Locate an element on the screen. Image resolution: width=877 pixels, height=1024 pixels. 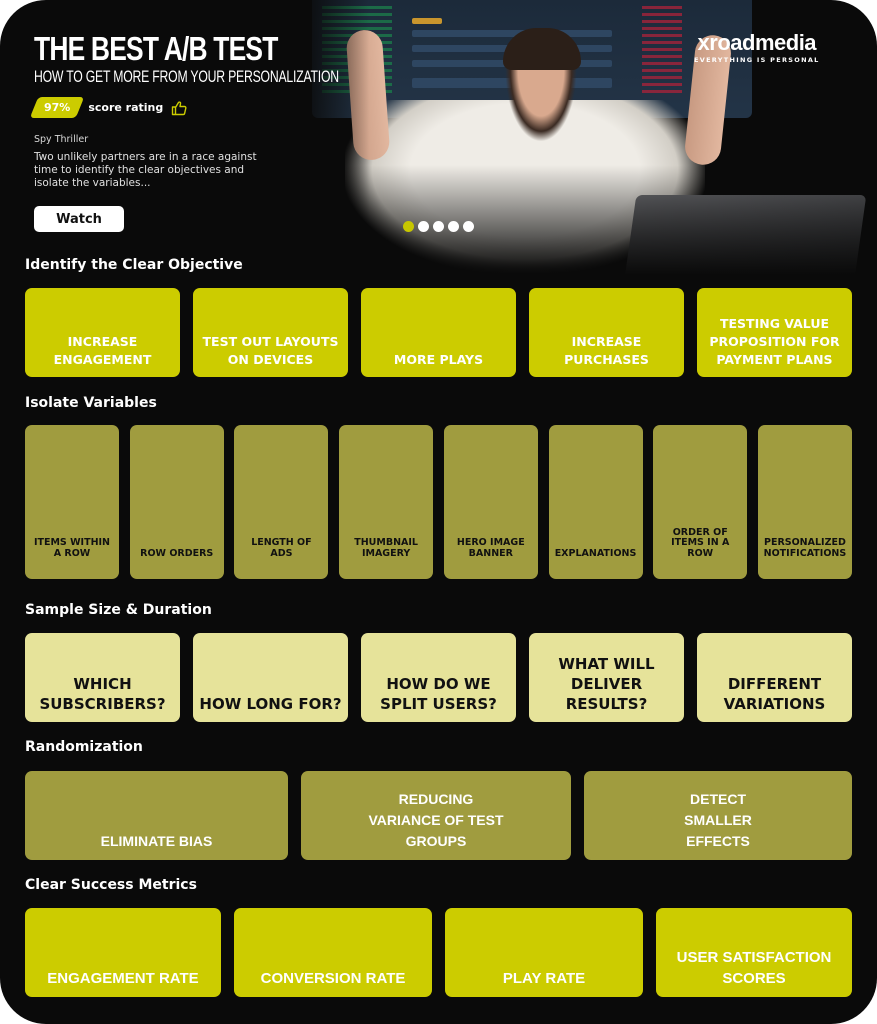
sample-tile: HOW DO WE SPLIT USERS? is located at coordinates (438, 677).